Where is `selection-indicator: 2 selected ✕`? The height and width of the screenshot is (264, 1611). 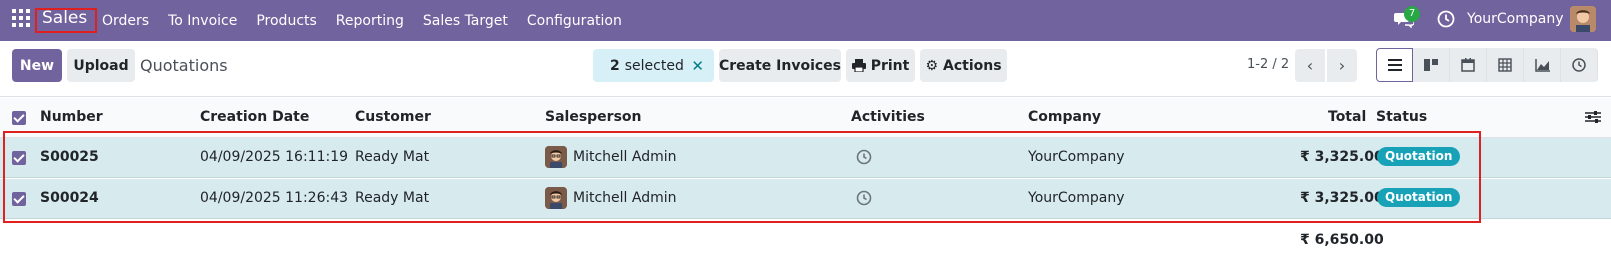 selection-indicator: 2 selected ✕ is located at coordinates (653, 65).